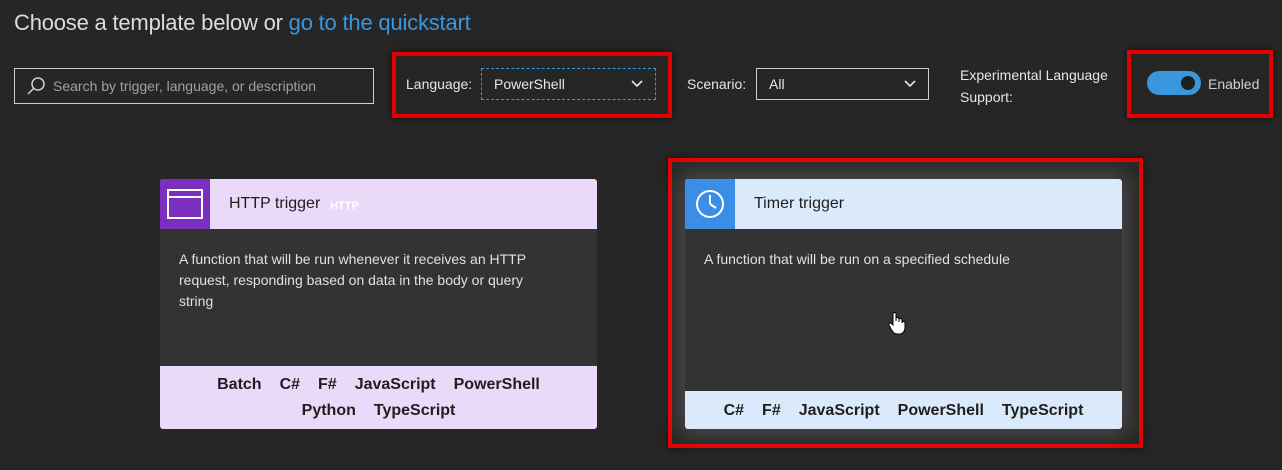  Describe the element at coordinates (380, 22) in the screenshot. I see `quickstart-link: go to the quickstart` at that location.